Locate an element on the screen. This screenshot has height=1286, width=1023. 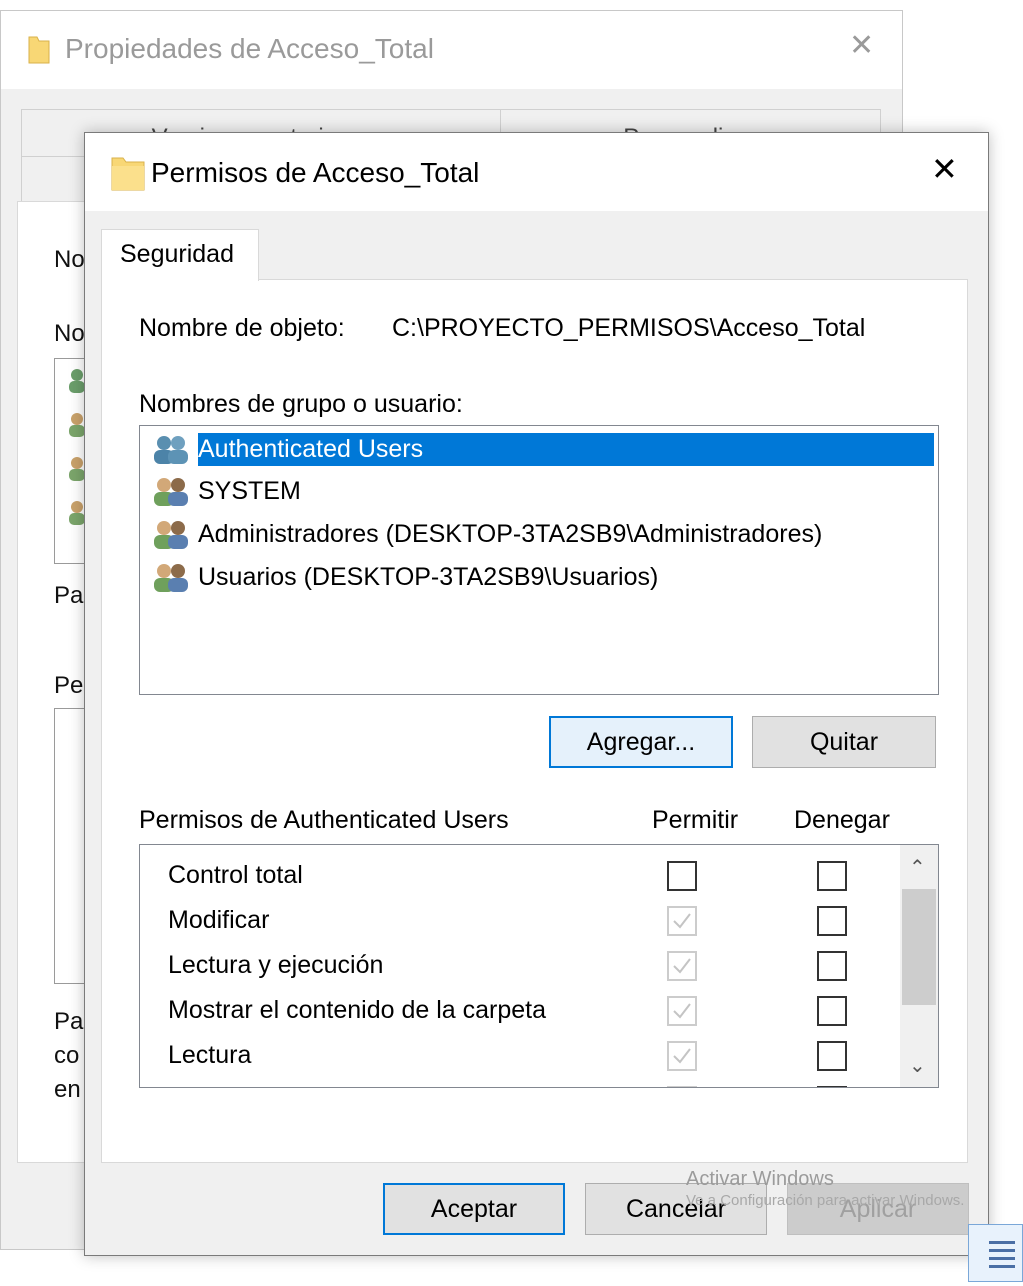
activation-watermark-title: Activar Windows is located at coordinates (760, 1179).